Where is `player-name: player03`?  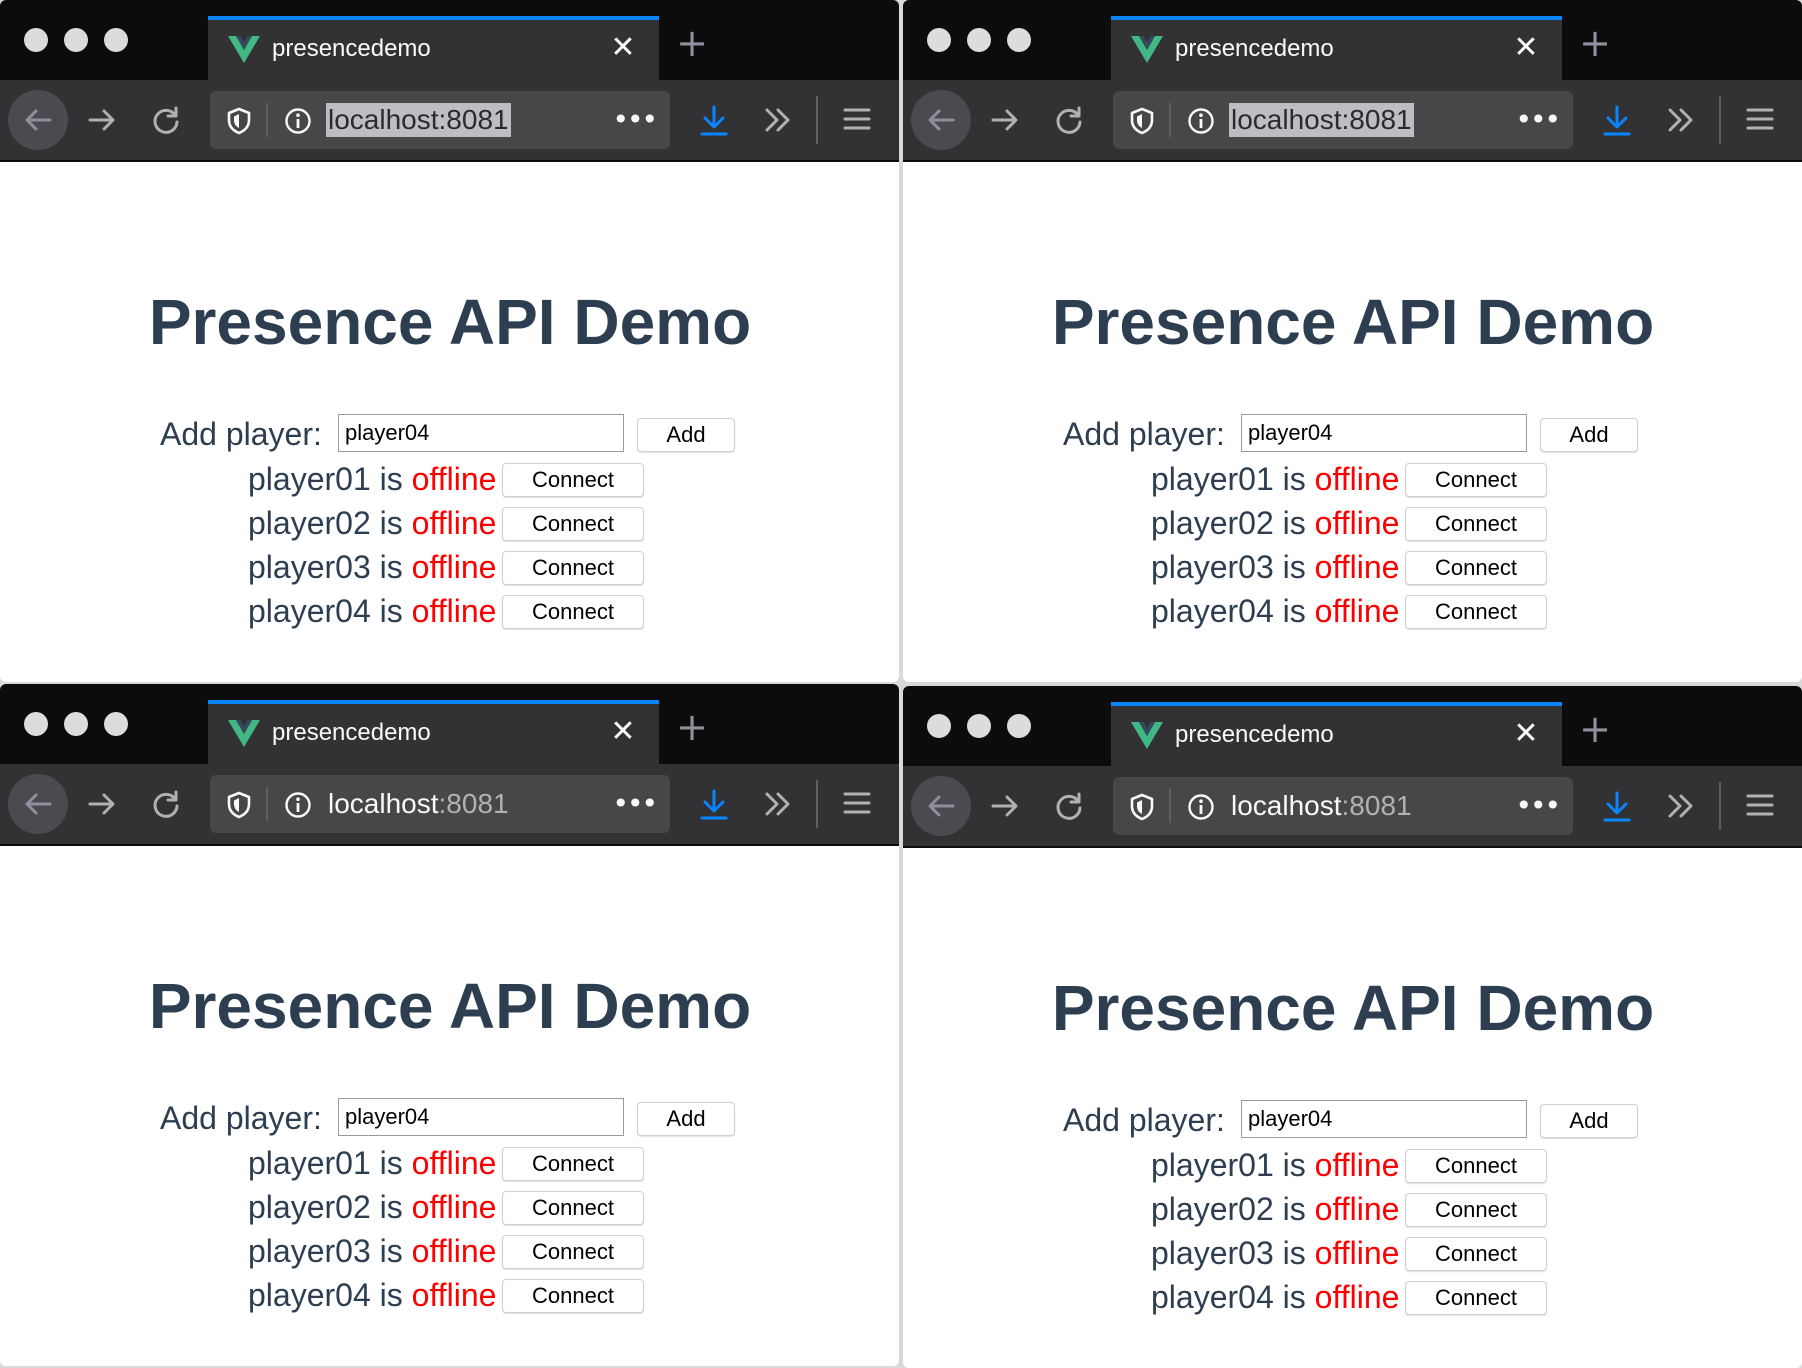 player-name: player03 is located at coordinates (309, 567).